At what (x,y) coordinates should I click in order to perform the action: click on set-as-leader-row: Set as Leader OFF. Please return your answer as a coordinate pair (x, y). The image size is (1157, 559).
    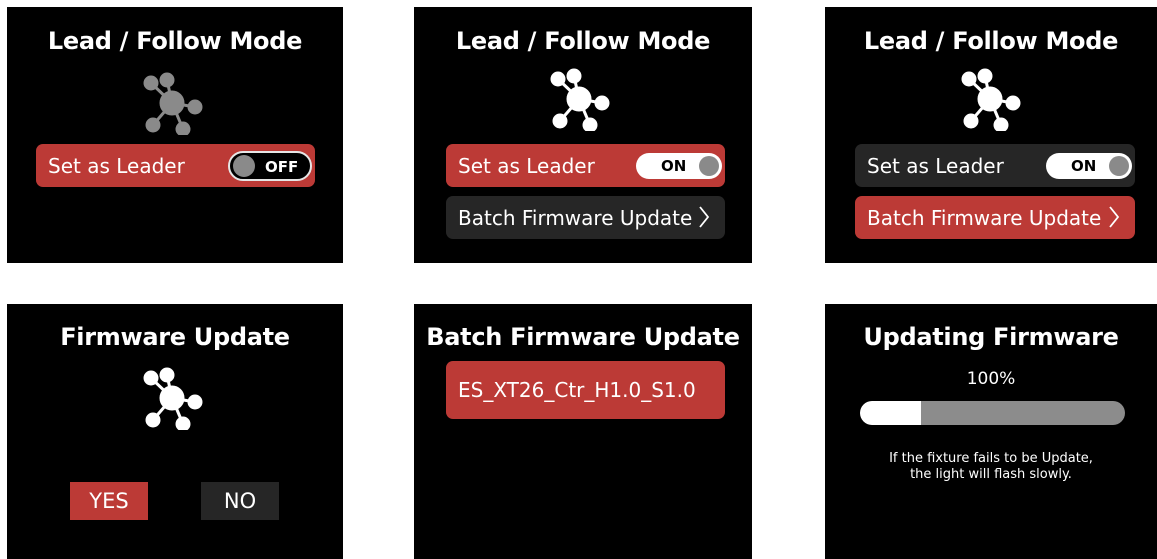
    Looking at the image, I should click on (175, 165).